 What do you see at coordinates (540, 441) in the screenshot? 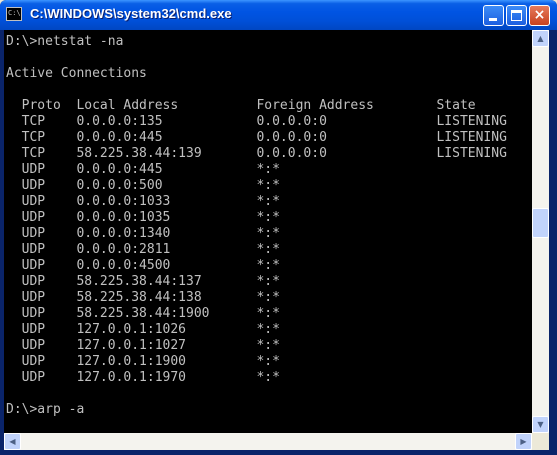
I see `scrollbar-corner` at bounding box center [540, 441].